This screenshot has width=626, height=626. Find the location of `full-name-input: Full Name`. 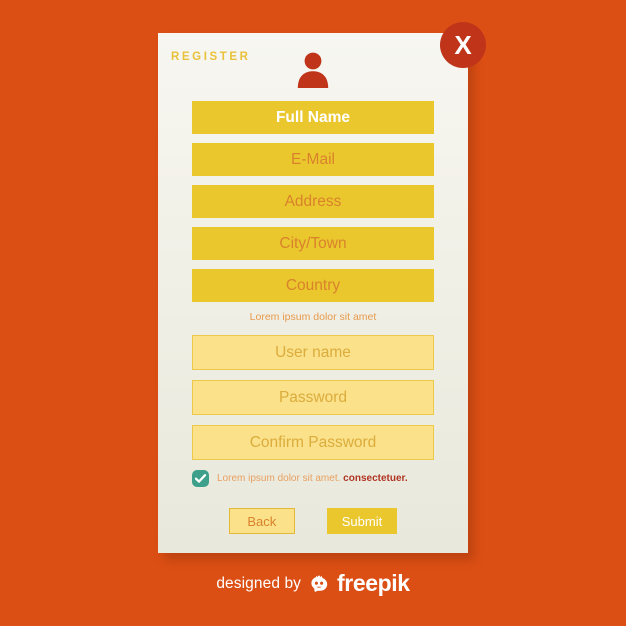

full-name-input: Full Name is located at coordinates (313, 117).